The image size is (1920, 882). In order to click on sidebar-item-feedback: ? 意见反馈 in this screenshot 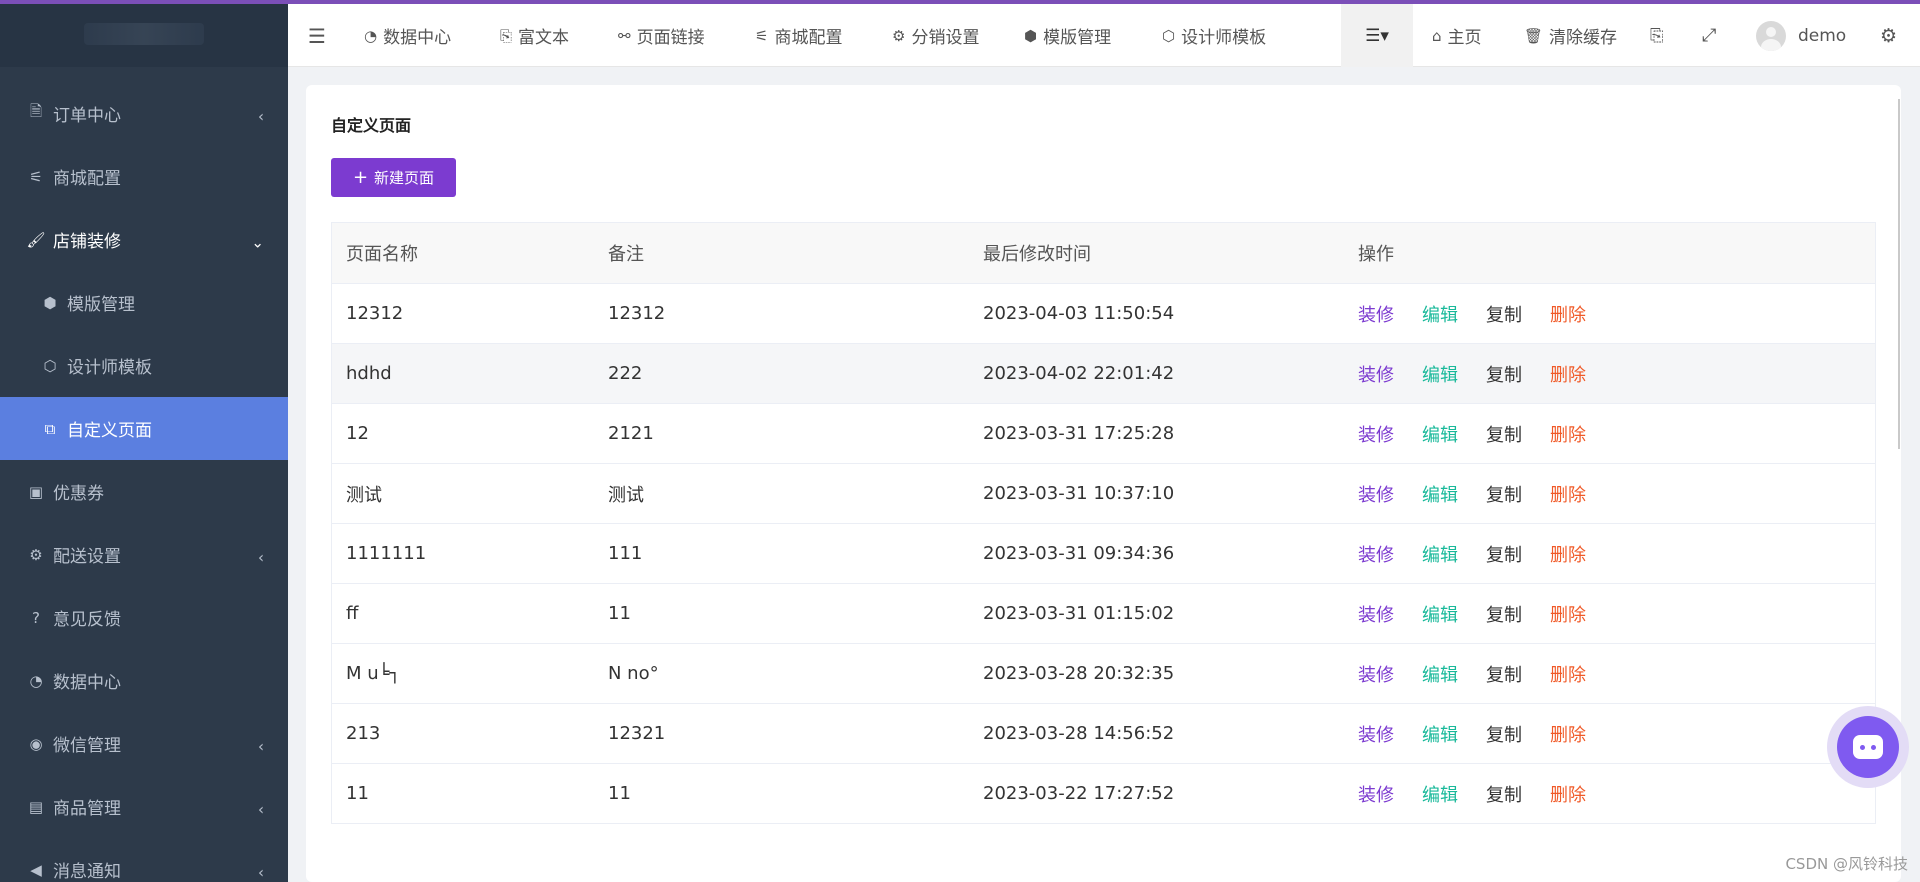, I will do `click(144, 617)`.